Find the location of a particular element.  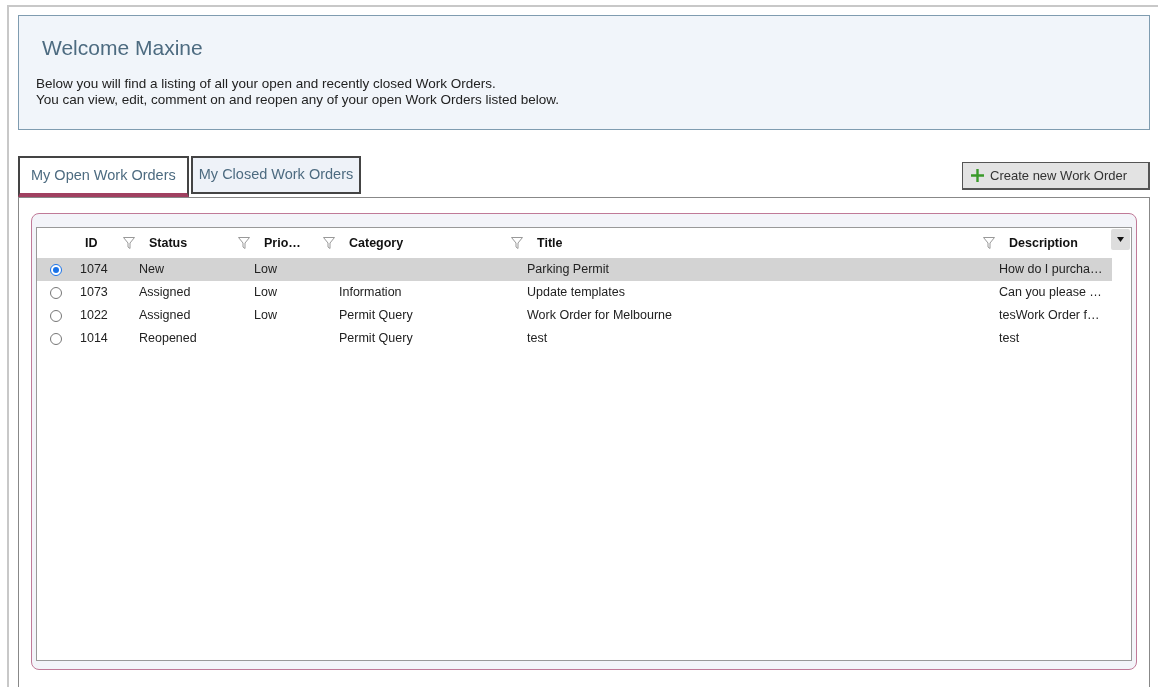

column-header: Description is located at coordinates (1045, 243).